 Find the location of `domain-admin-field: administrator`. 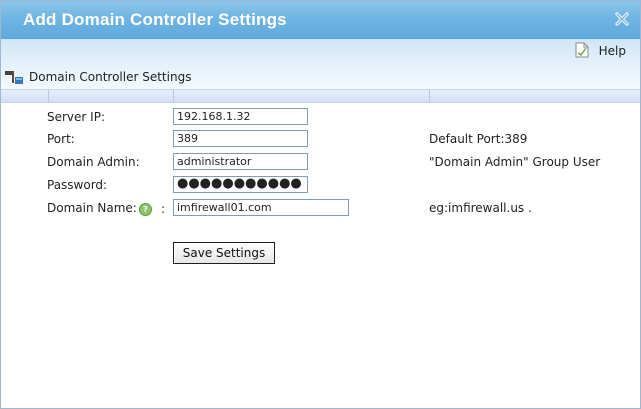

domain-admin-field: administrator is located at coordinates (240, 161).